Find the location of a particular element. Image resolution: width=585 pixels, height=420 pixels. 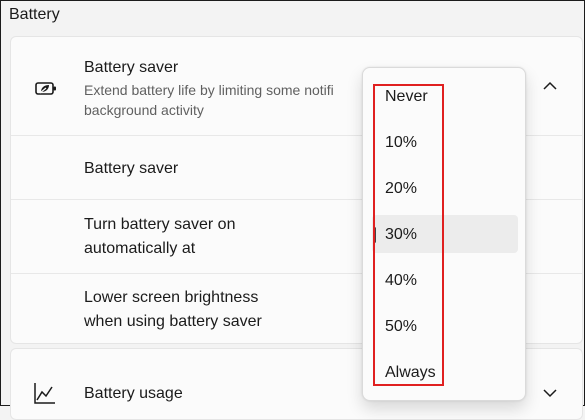

battery-leaf-icon is located at coordinates (46, 88).